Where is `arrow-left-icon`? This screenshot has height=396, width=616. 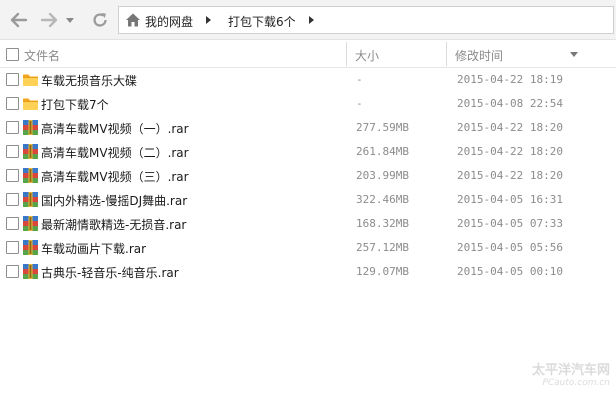 arrow-left-icon is located at coordinates (19, 20).